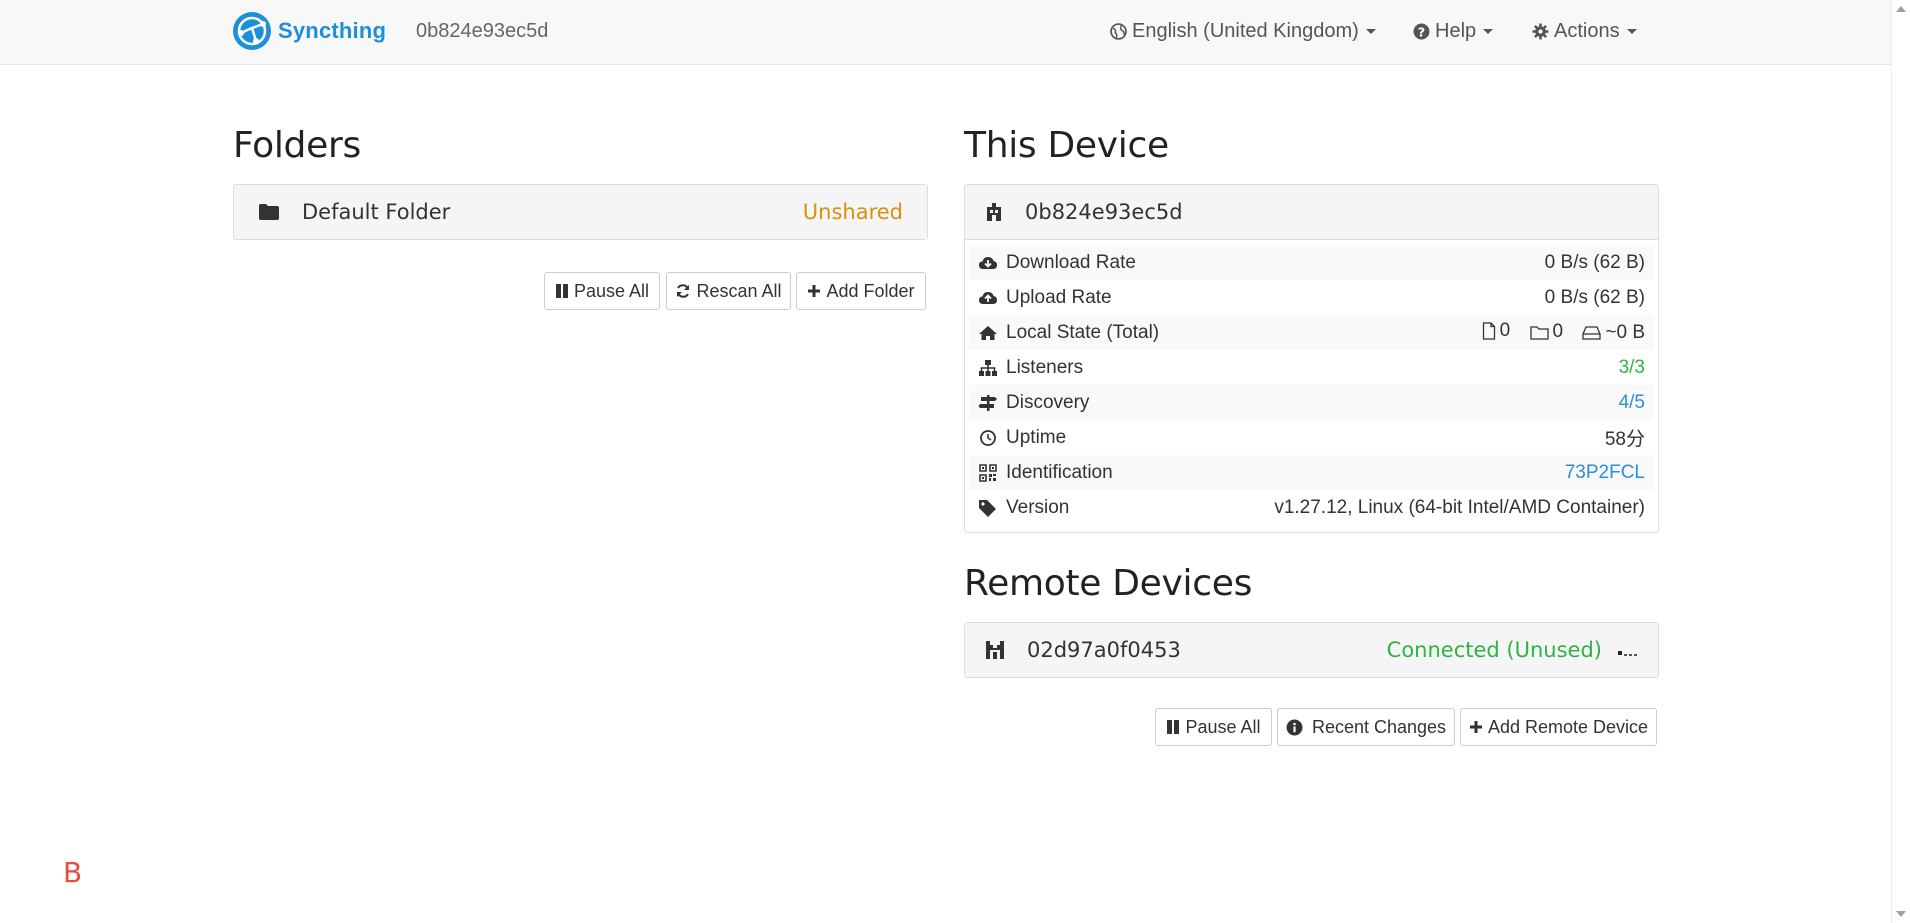 The width and height of the screenshot is (1910, 923). Describe the element at coordinates (1901, 9) in the screenshot. I see `scroll-up-icon` at that location.